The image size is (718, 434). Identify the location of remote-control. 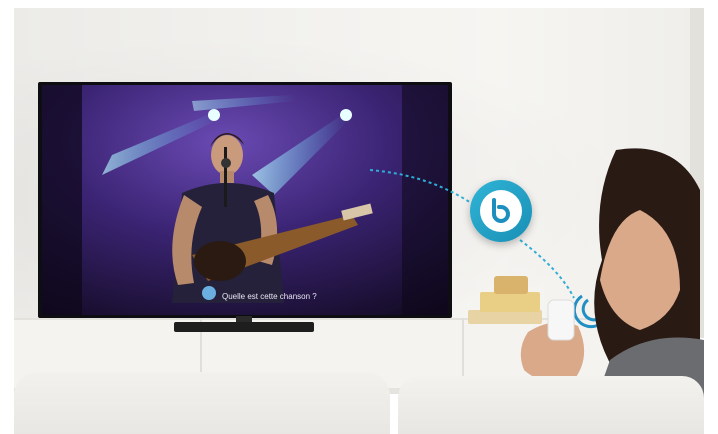
(561, 320).